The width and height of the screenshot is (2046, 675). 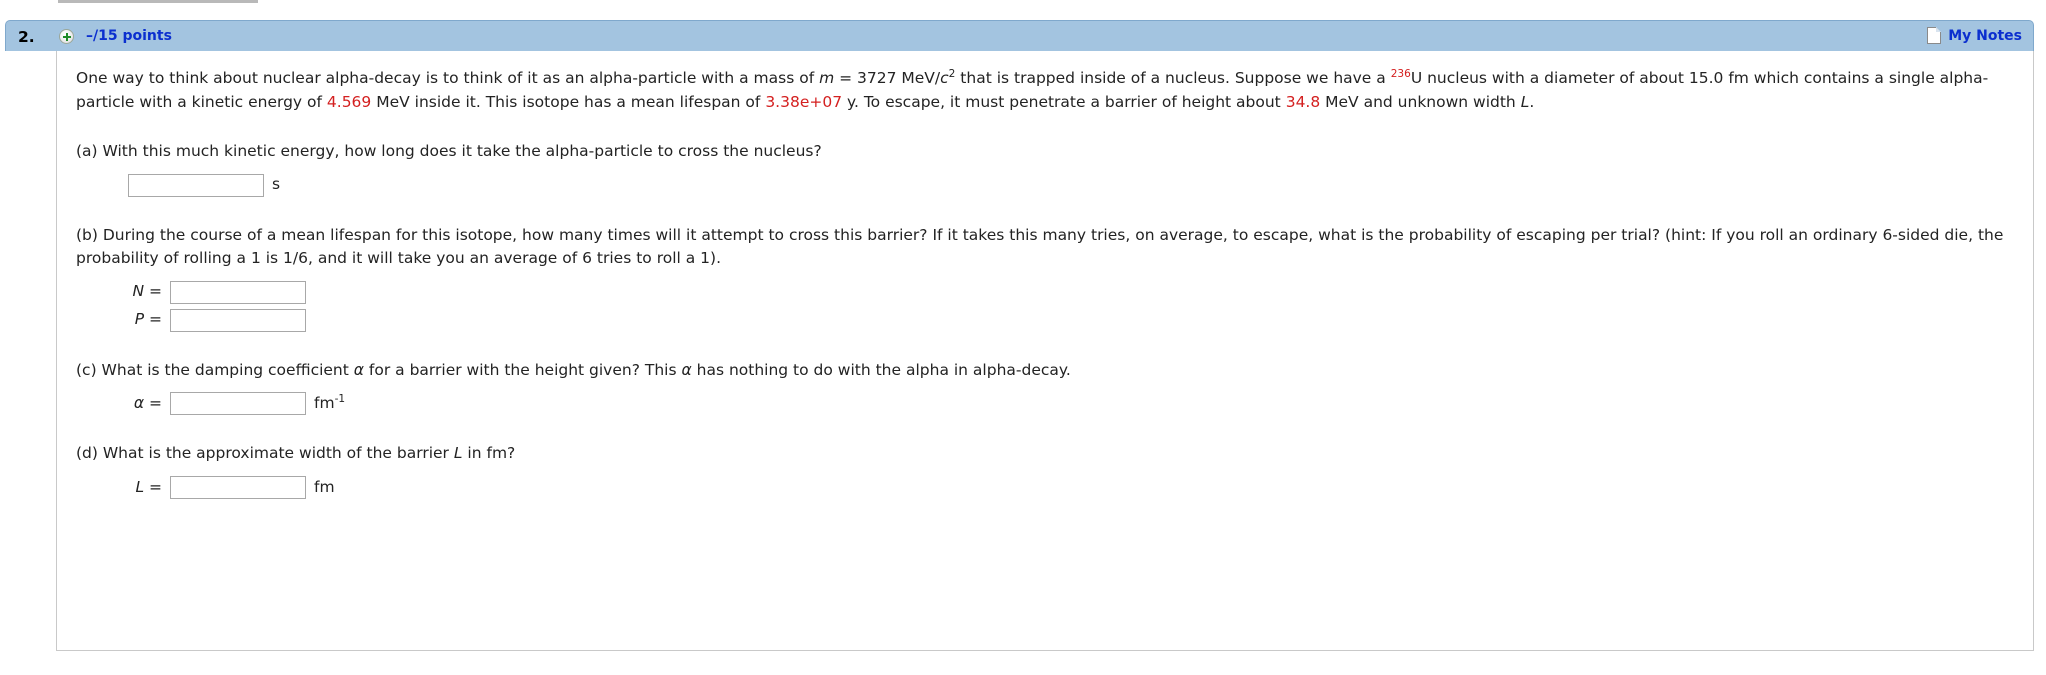 I want to click on part-a-unit: s, so click(x=276, y=184).